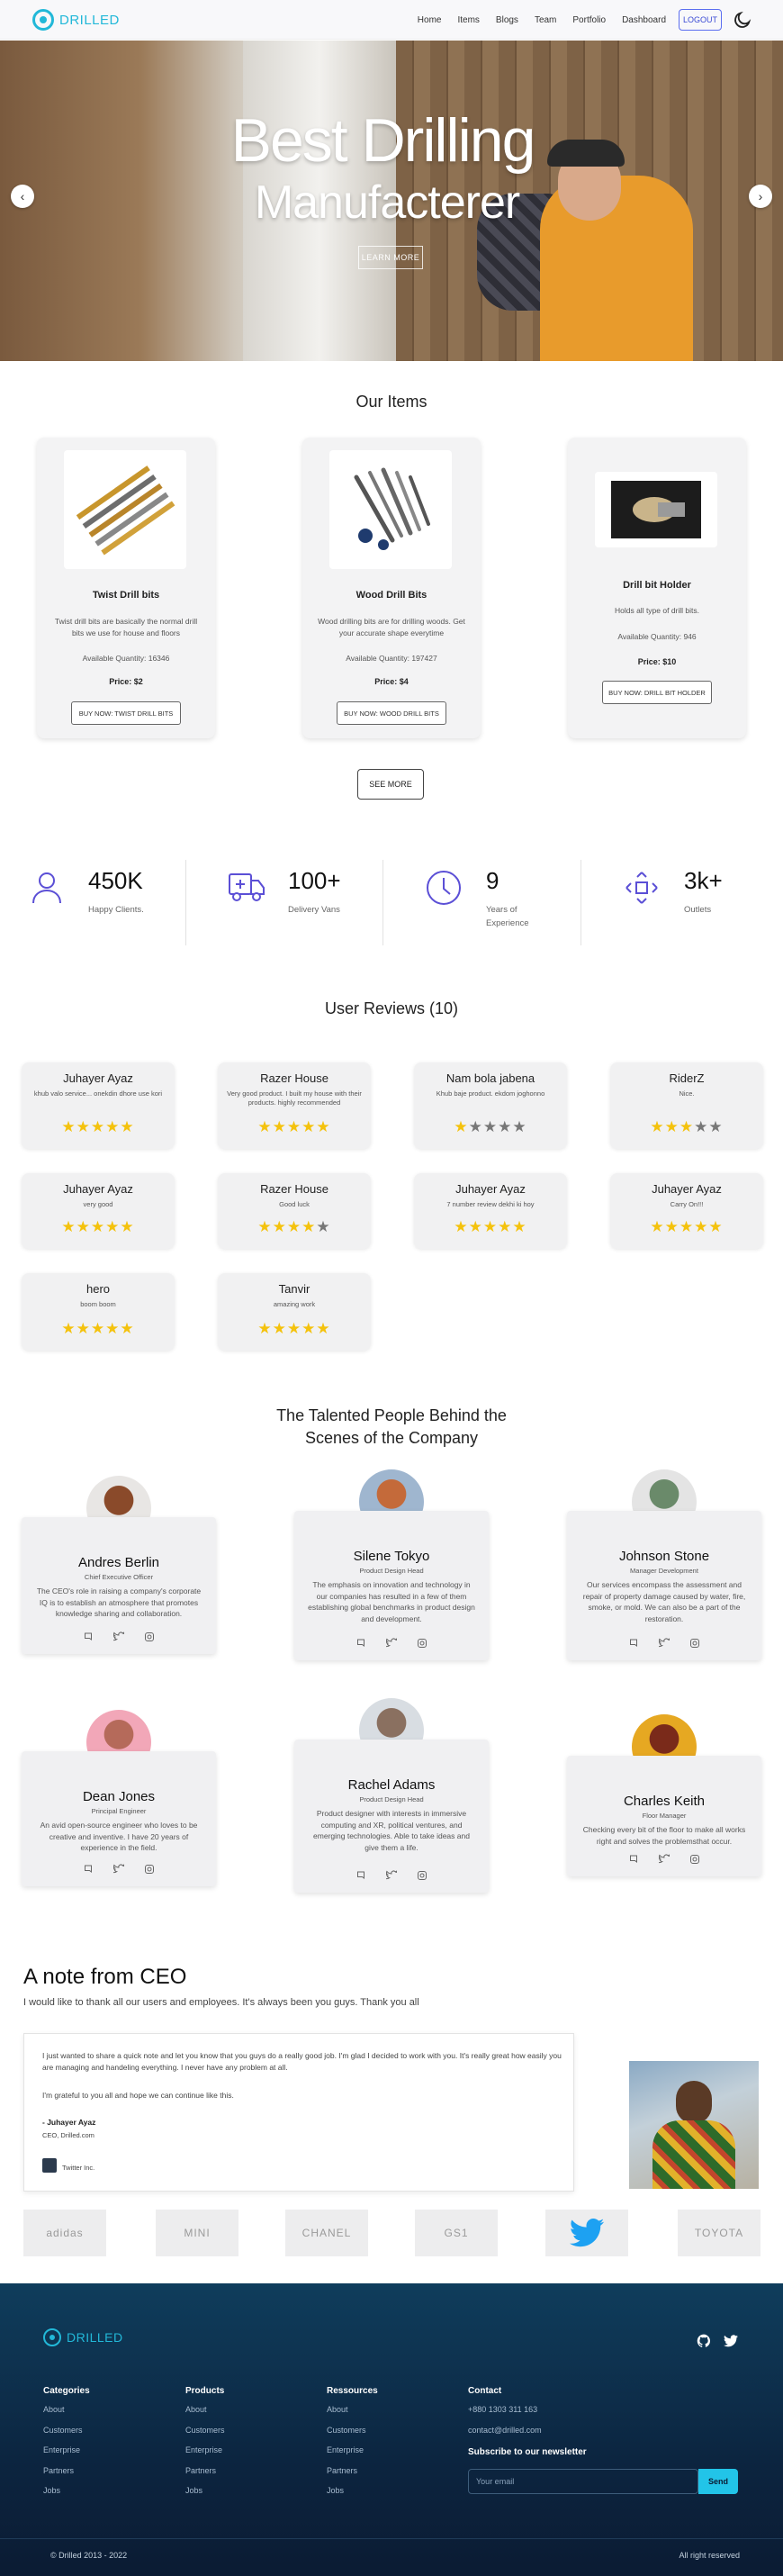 This screenshot has width=783, height=2576. I want to click on team-member-role: Product Design Head, so click(391, 1799).